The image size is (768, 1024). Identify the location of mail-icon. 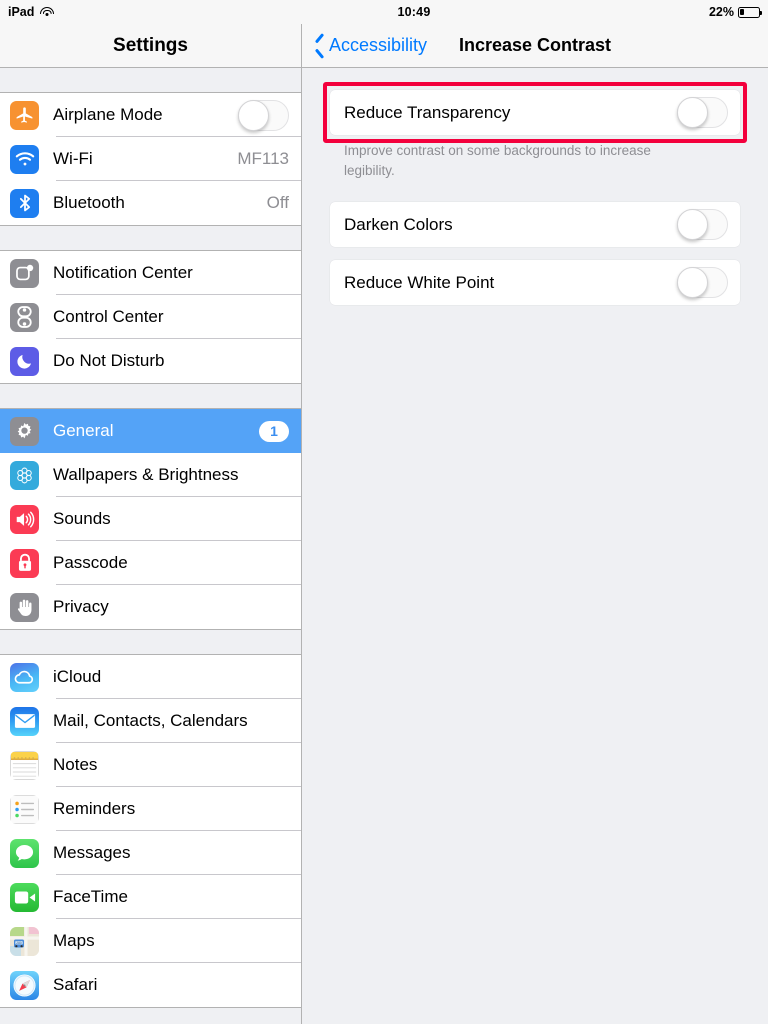
(24, 721).